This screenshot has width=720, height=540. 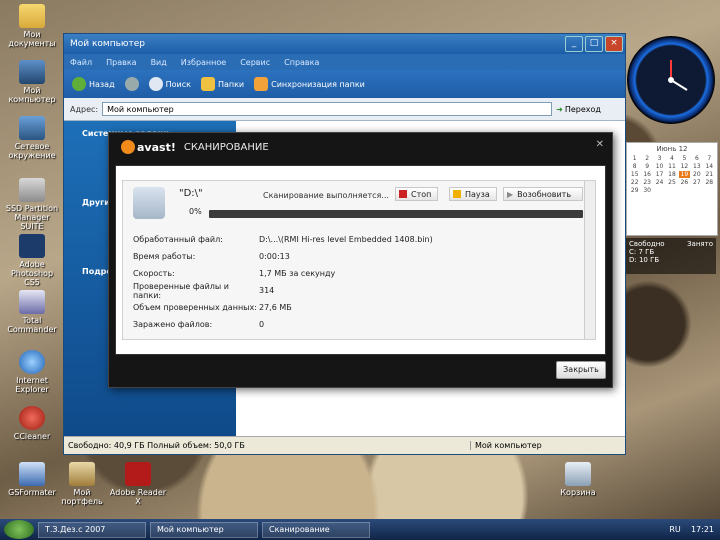 I want to click on drive-meter-gadget: Свободно Занято C: 7 ГБ D: 10 ГБ, so click(x=671, y=256).